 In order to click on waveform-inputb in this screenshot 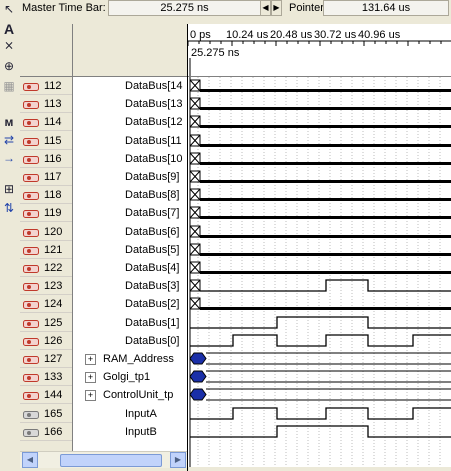, I will do `click(320, 431)`.